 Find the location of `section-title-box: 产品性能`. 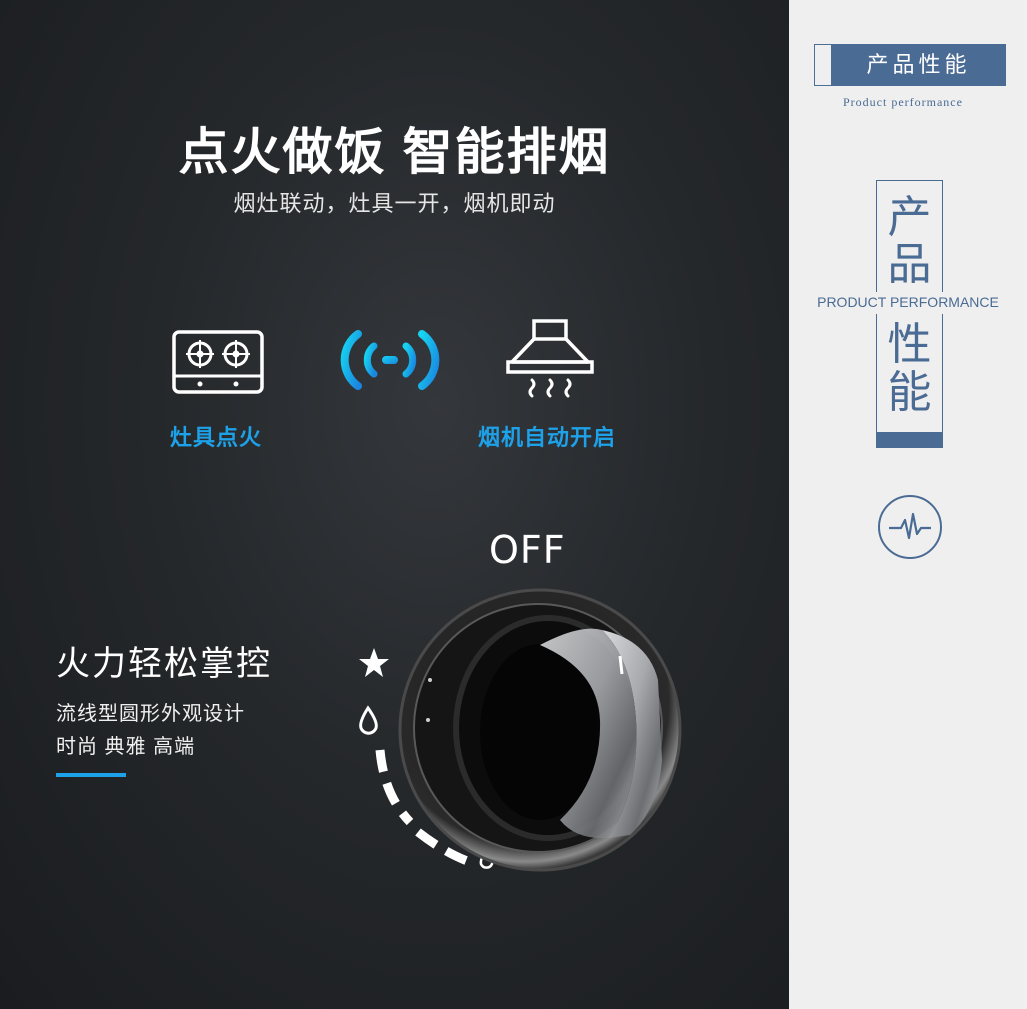

section-title-box: 产品性能 is located at coordinates (910, 65).